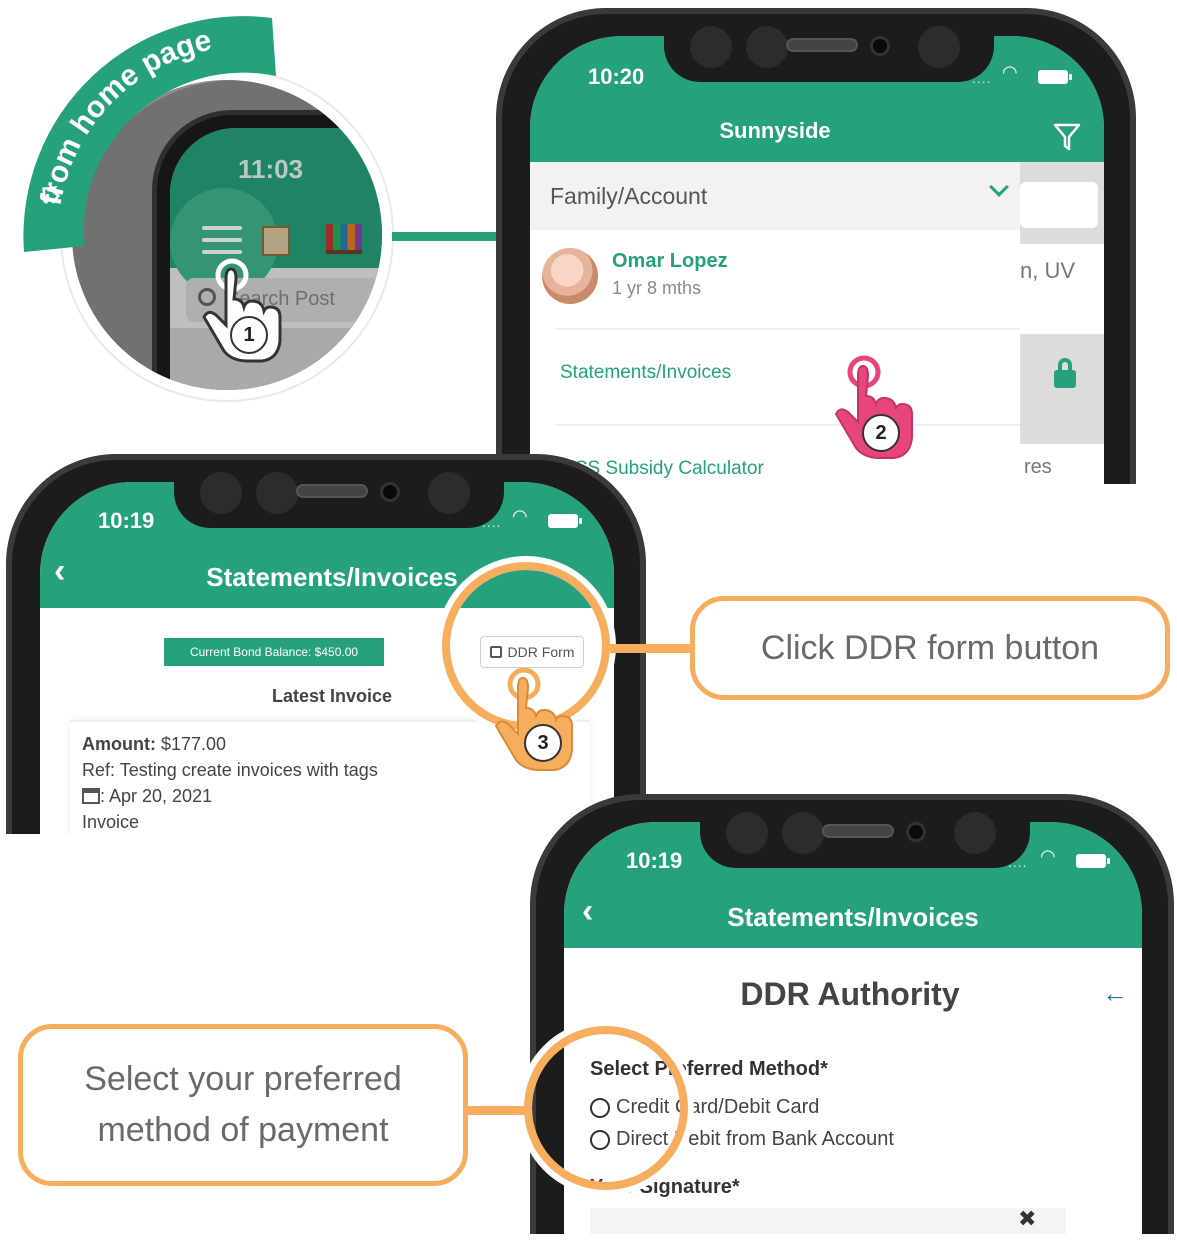  What do you see at coordinates (1048, 270) in the screenshot?
I see `behind-text: n, UV` at bounding box center [1048, 270].